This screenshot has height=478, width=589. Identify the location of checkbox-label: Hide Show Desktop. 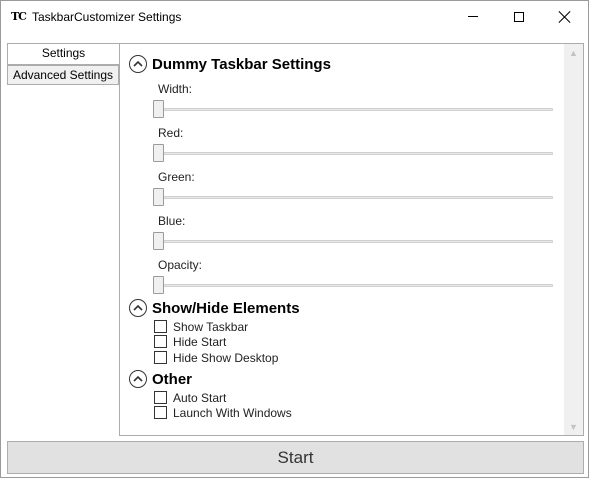
(225, 358).